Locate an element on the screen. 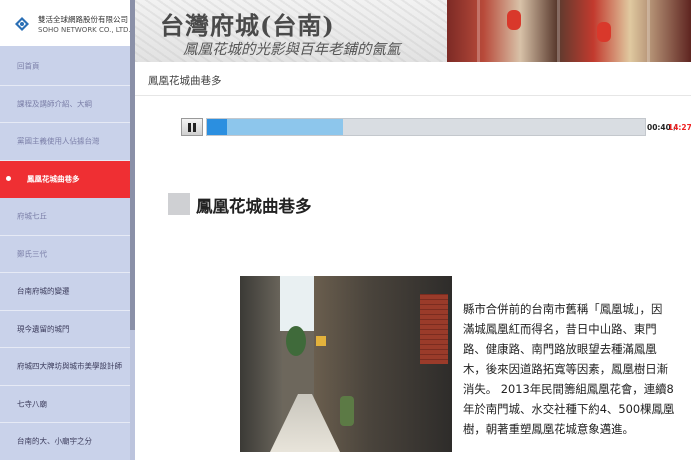 The width and height of the screenshot is (691, 460). sidebar-item-course-outline: 課程及講師介紹、大綱 is located at coordinates (65, 104).